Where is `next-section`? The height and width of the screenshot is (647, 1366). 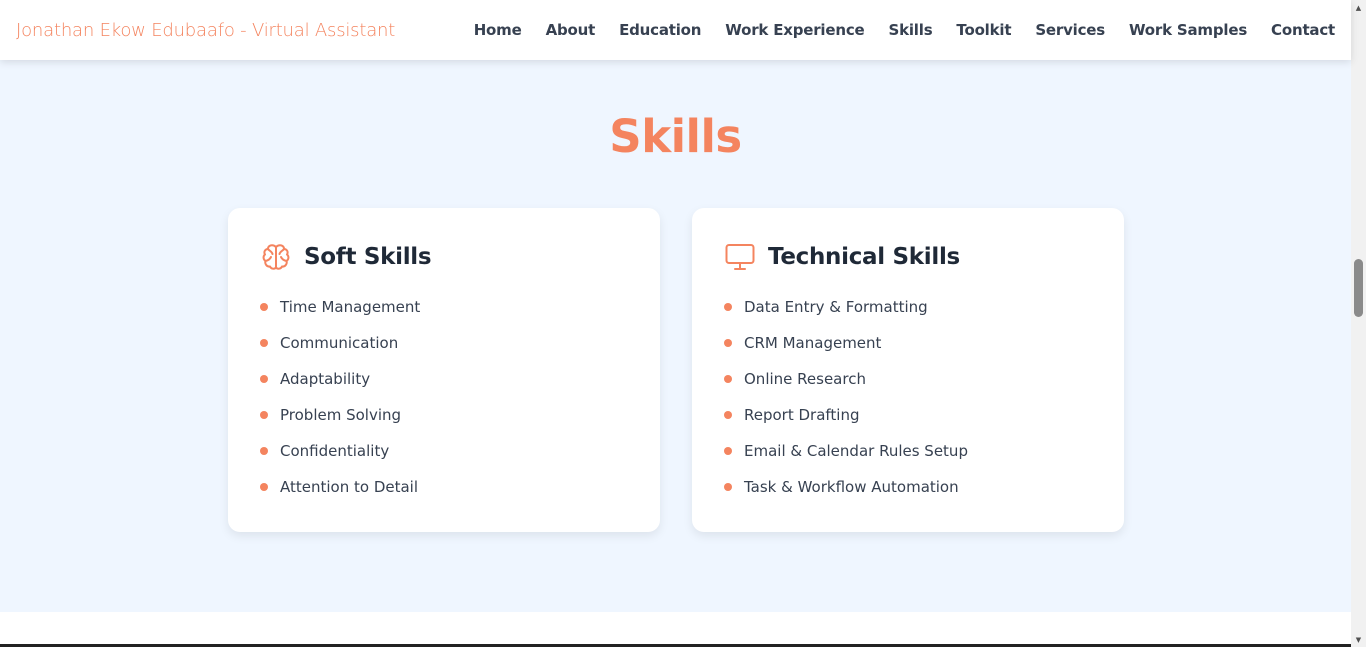
next-section is located at coordinates (675, 629).